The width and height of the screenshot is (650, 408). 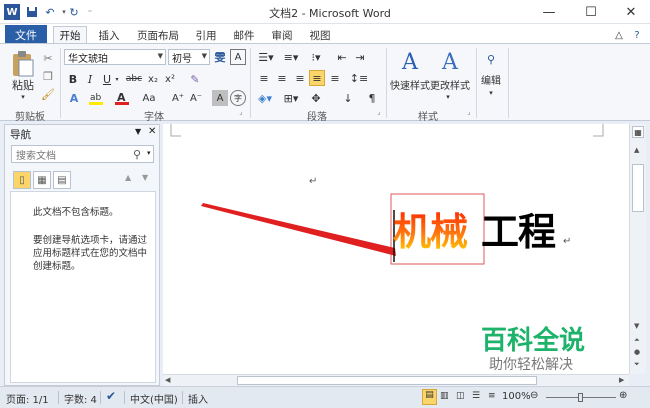 I want to click on scroll-down-icon: ▼, so click(x=636, y=326).